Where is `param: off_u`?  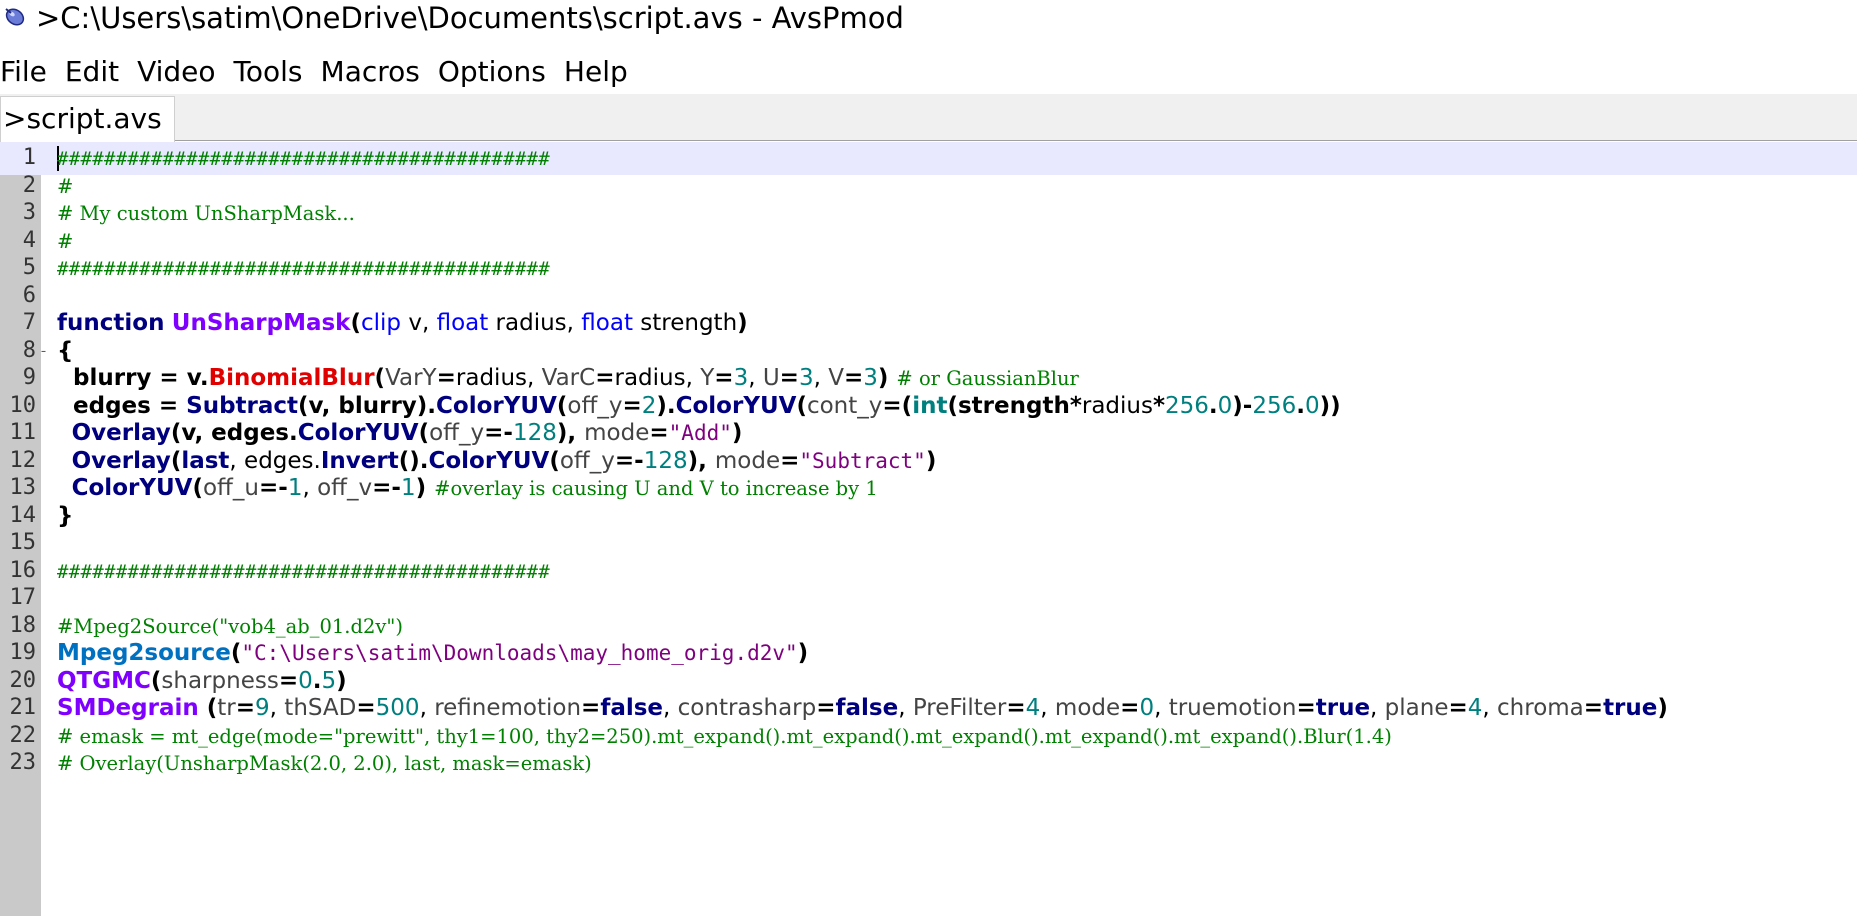 param: off_u is located at coordinates (230, 488).